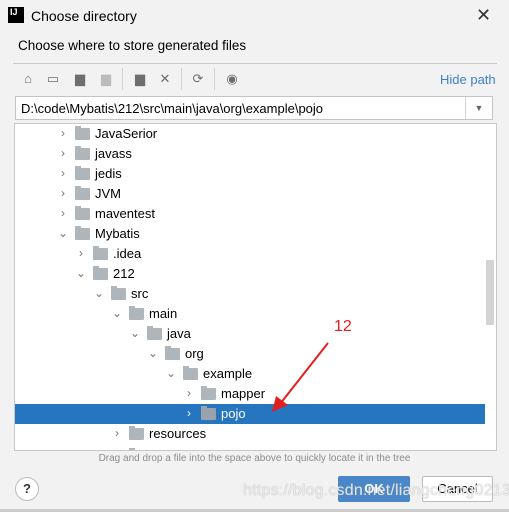  I want to click on help-button: ?, so click(27, 489).